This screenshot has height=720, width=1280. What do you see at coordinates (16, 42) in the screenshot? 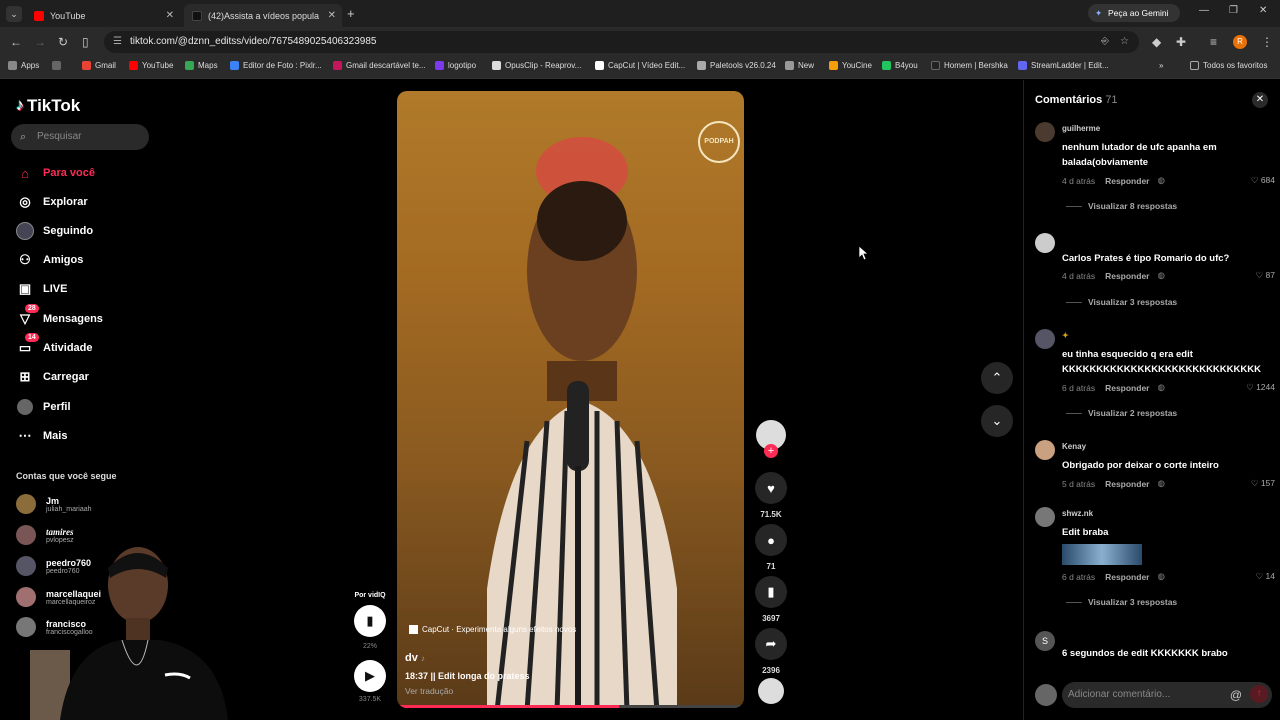
I see `back-icon: ←` at bounding box center [16, 42].